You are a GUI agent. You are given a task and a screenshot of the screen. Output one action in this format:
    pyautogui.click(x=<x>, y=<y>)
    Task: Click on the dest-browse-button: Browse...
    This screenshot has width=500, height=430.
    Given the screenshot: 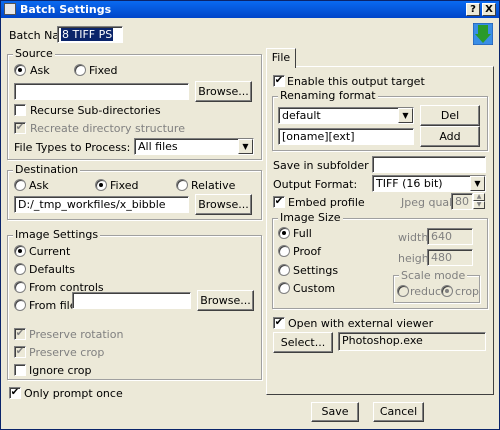 What is the action you would take?
    pyautogui.click(x=223, y=204)
    